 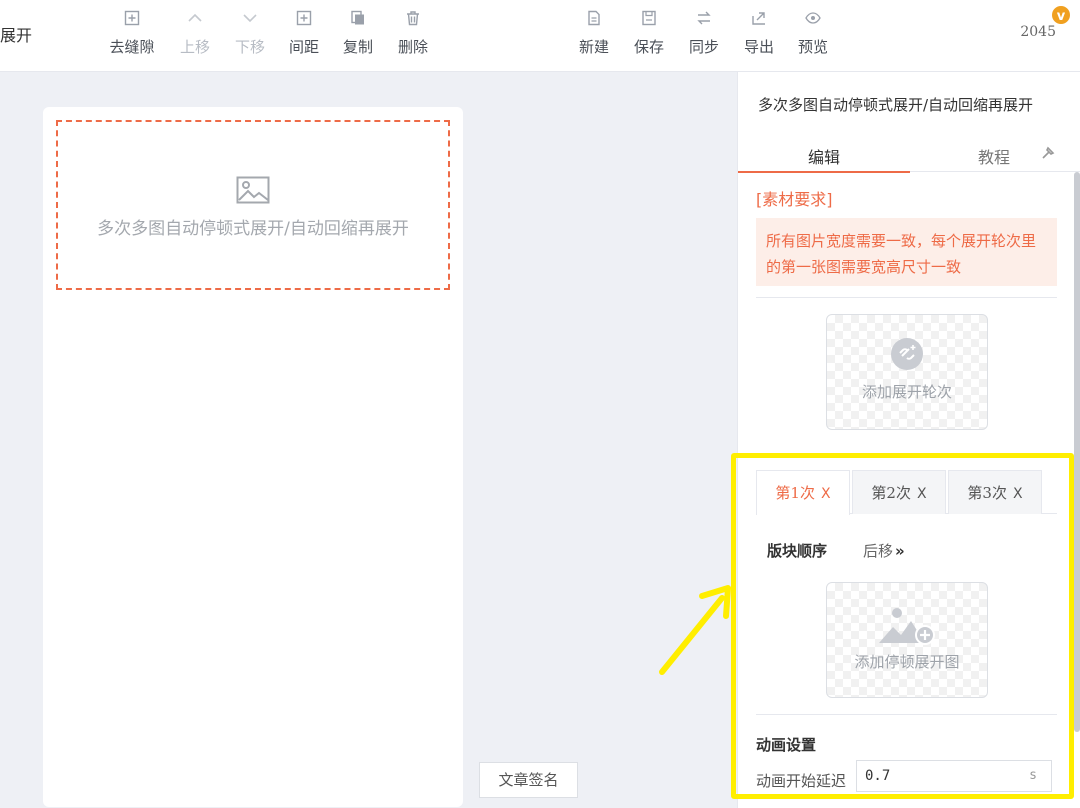 What do you see at coordinates (704, 36) in the screenshot?
I see `sync-button: 同步` at bounding box center [704, 36].